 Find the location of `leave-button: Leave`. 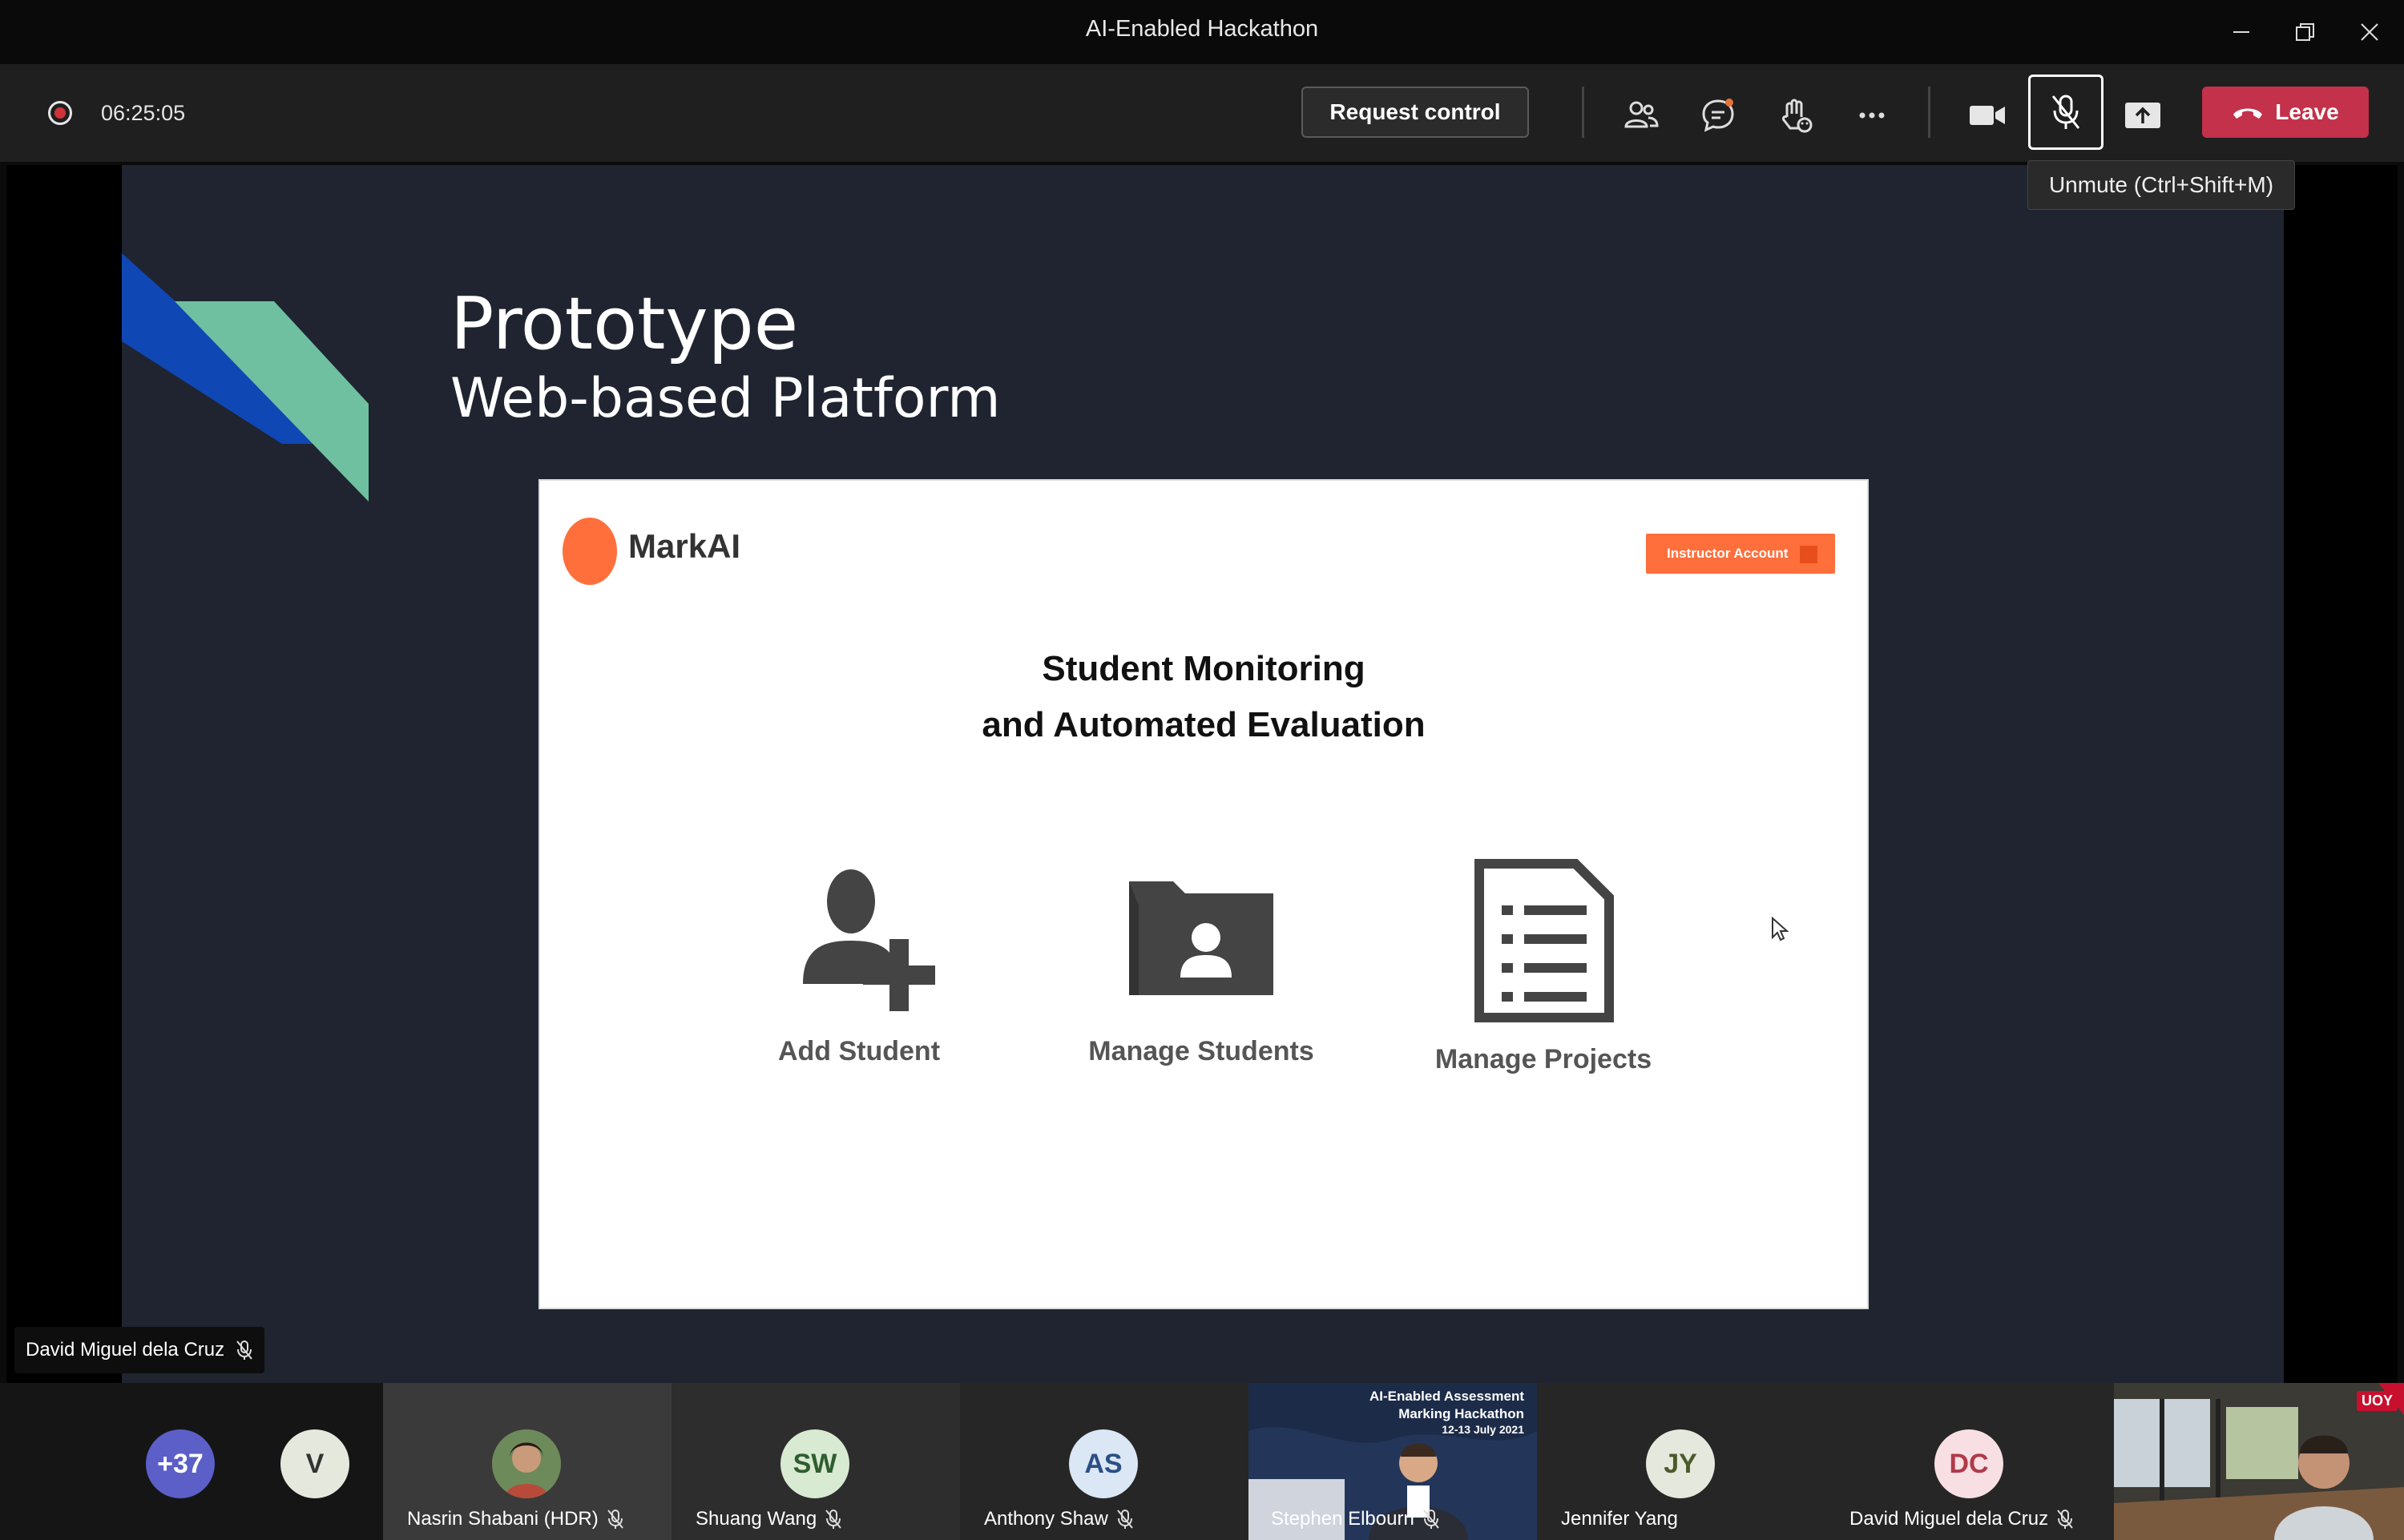

leave-button: Leave is located at coordinates (2285, 113).